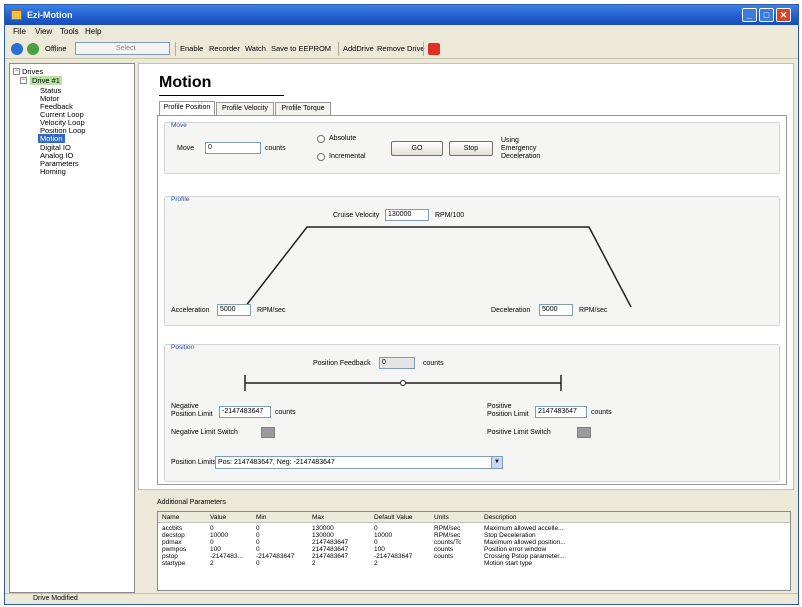 Image resolution: width=802 pixels, height=607 pixels. Describe the element at coordinates (17, 49) in the screenshot. I see `back-icon` at that location.